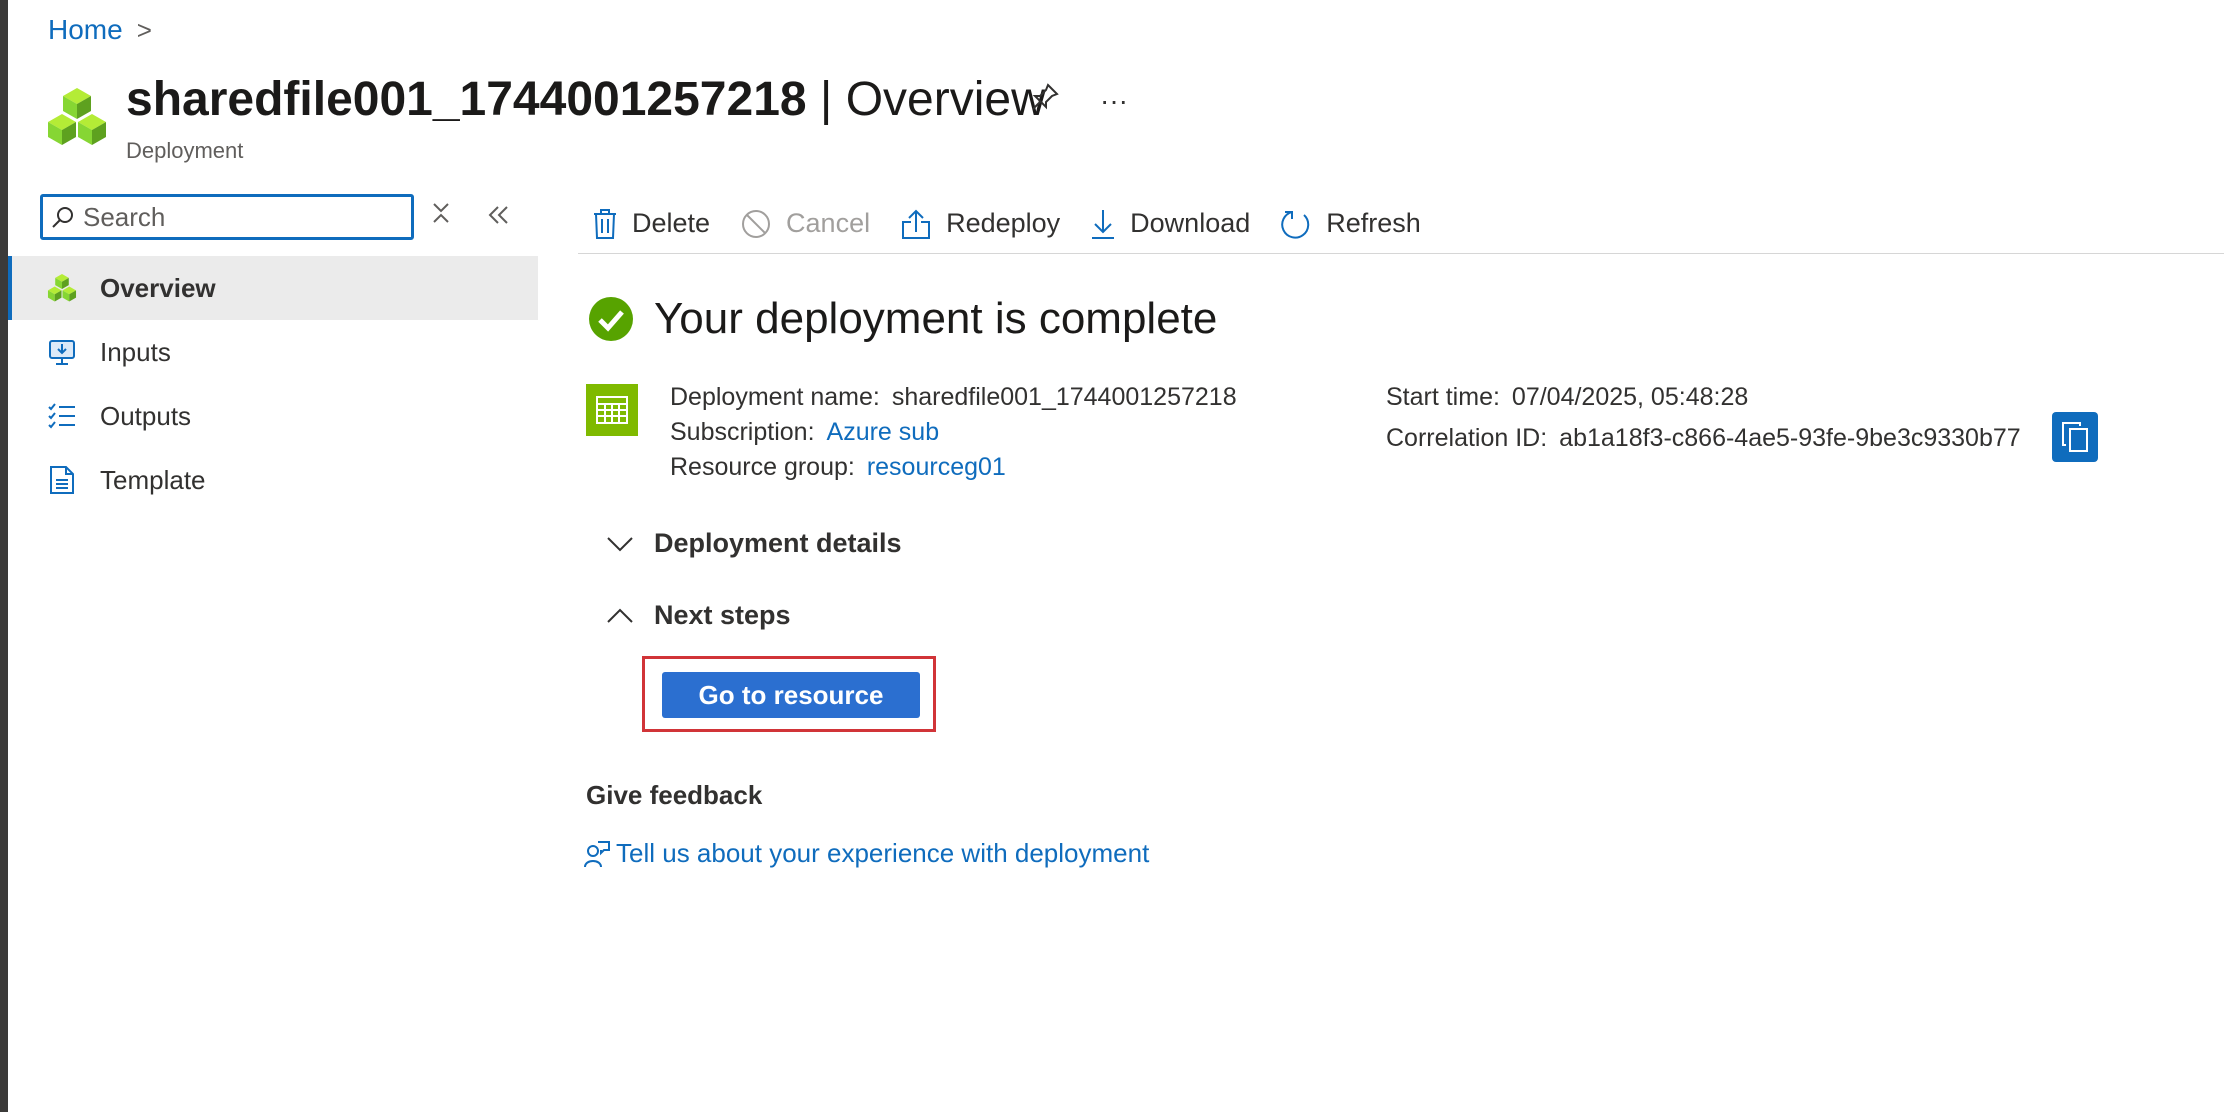  What do you see at coordinates (153, 479) in the screenshot?
I see `sidebar-item-label: Template` at bounding box center [153, 479].